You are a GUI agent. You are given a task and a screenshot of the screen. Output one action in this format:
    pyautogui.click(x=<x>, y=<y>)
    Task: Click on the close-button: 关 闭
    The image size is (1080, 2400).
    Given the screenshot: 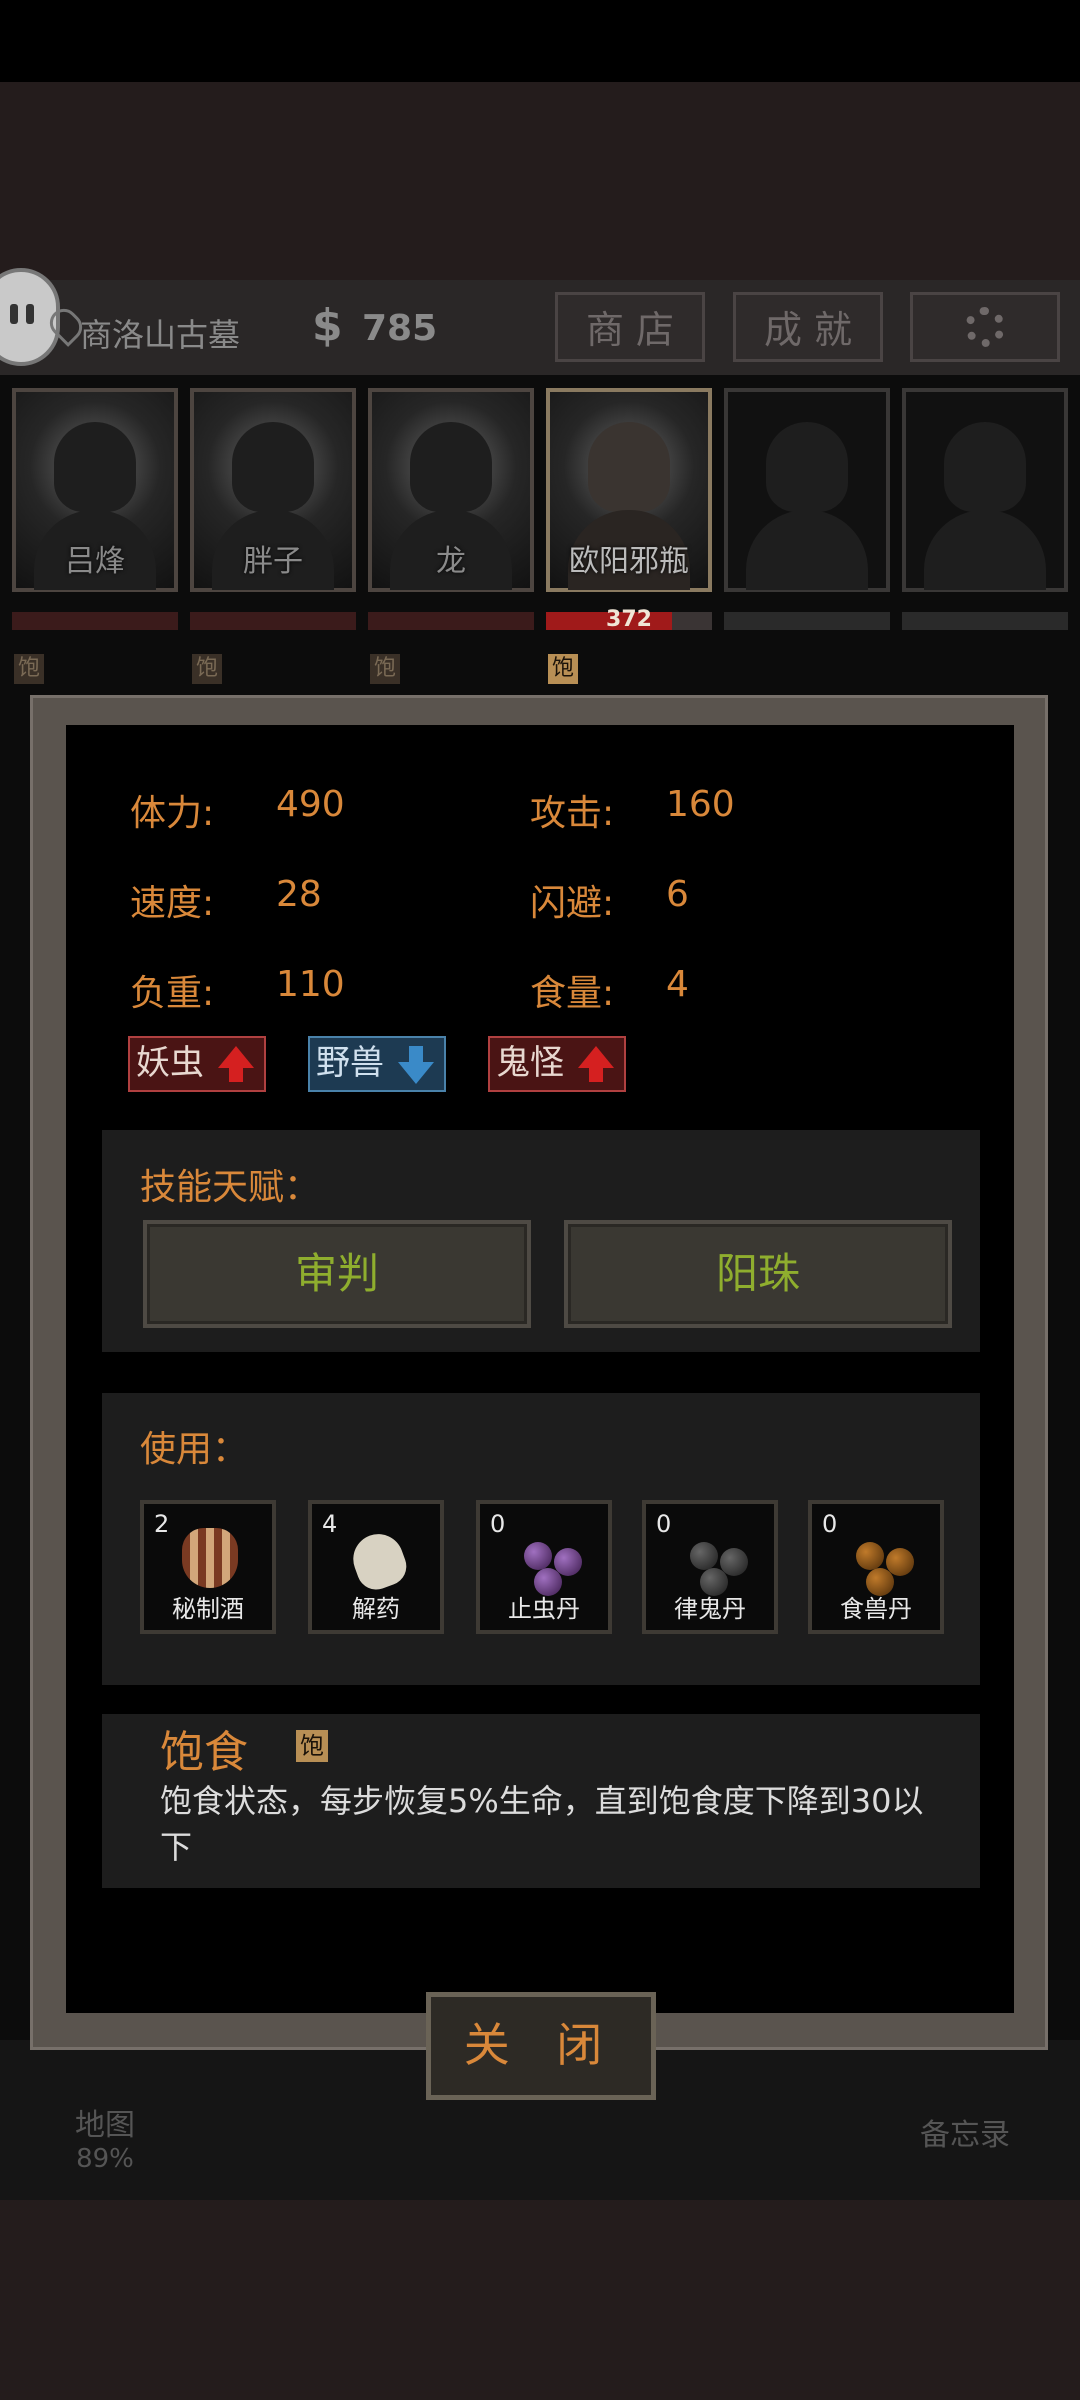 What is the action you would take?
    pyautogui.click(x=541, y=2046)
    